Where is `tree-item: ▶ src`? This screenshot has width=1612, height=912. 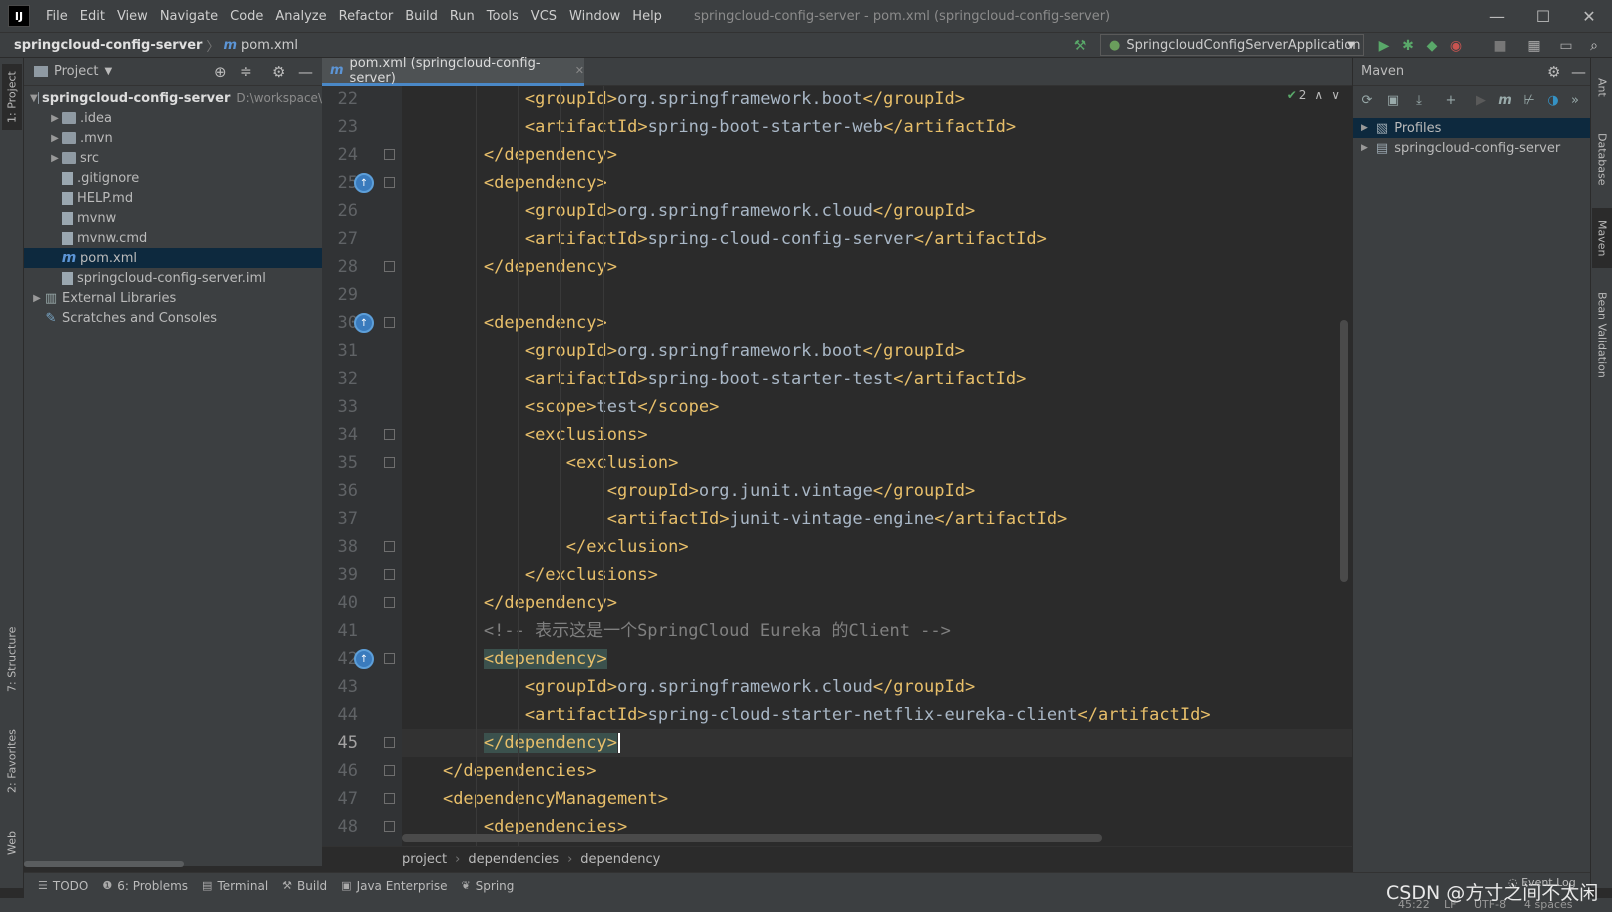 tree-item: ▶ src is located at coordinates (173, 158).